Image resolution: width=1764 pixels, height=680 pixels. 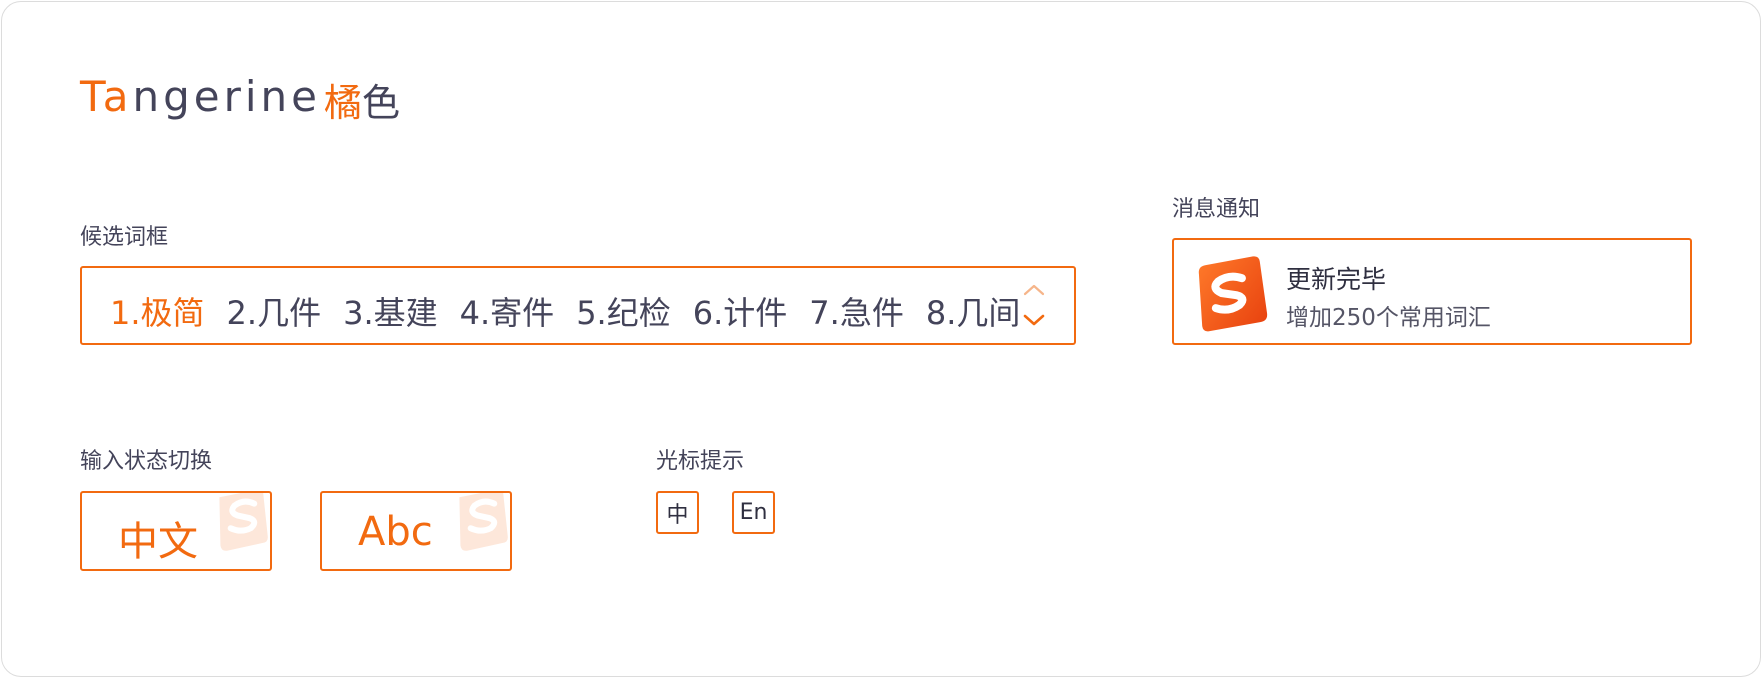 I want to click on candidate-item: 8.几间, so click(x=973, y=311).